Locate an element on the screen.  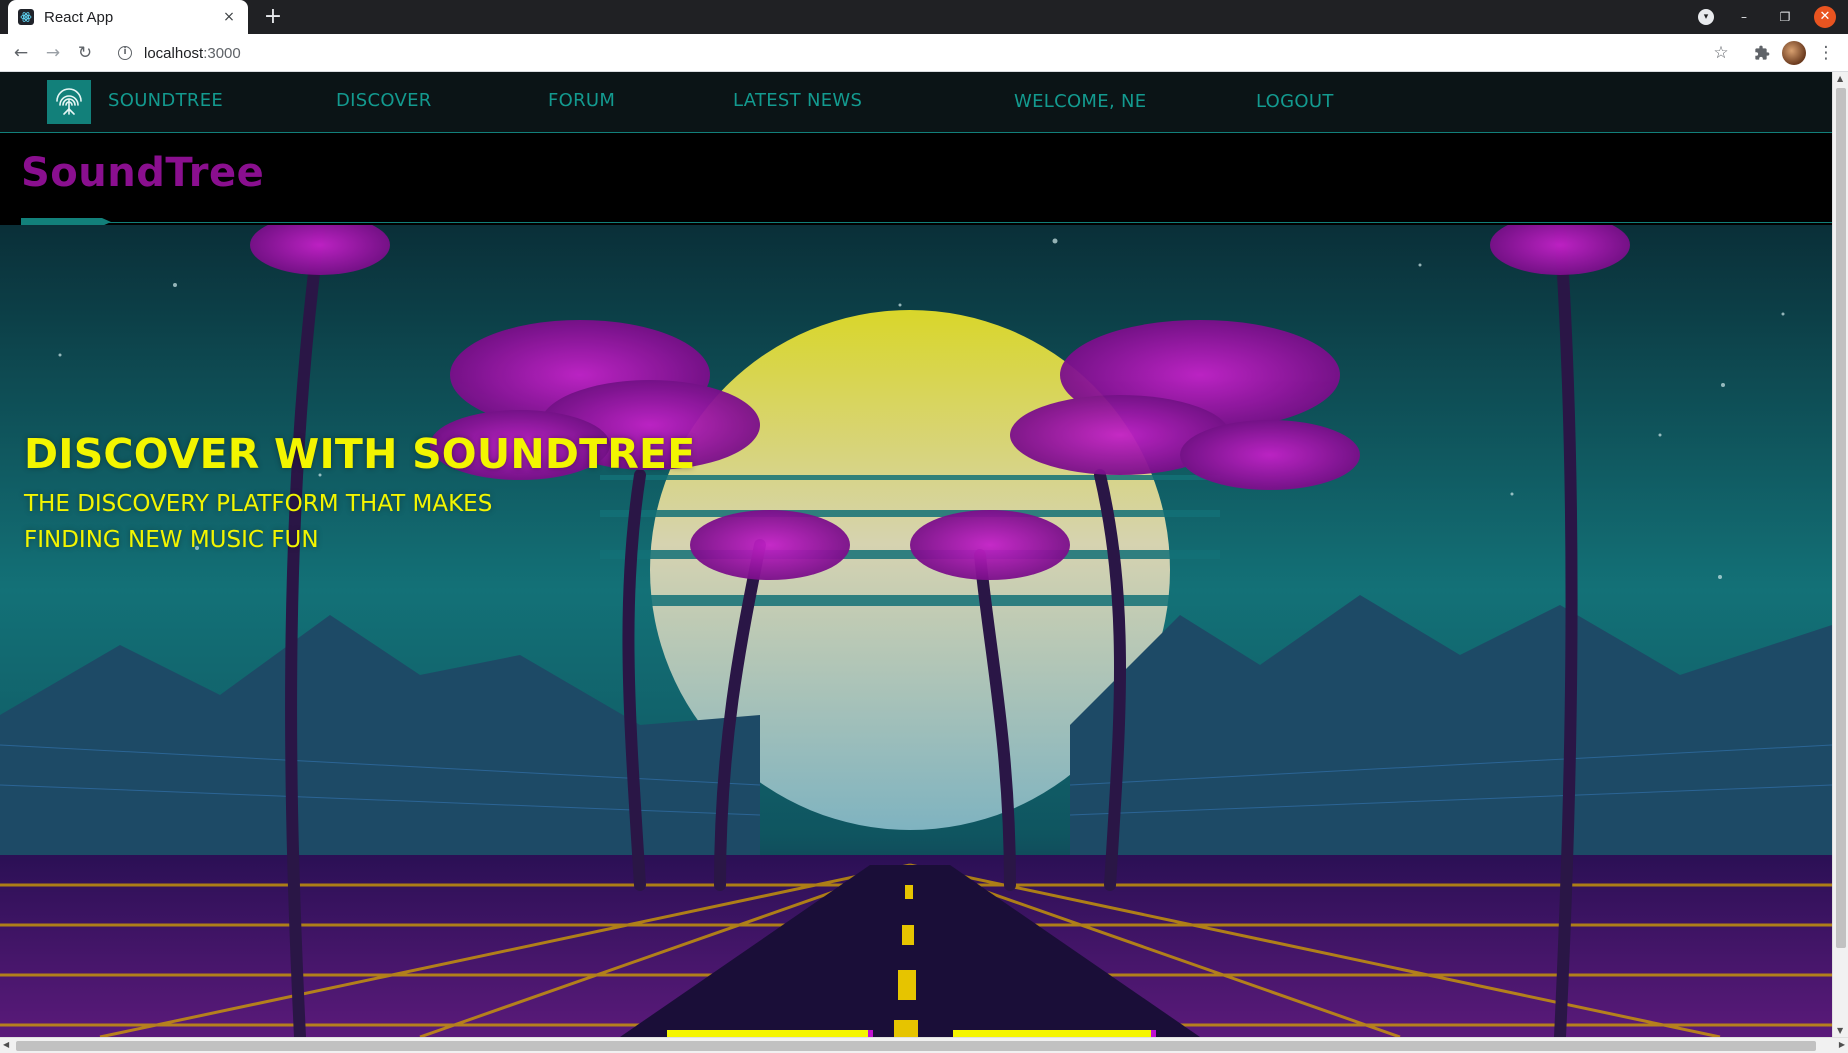
forward-button: → is located at coordinates (53, 53).